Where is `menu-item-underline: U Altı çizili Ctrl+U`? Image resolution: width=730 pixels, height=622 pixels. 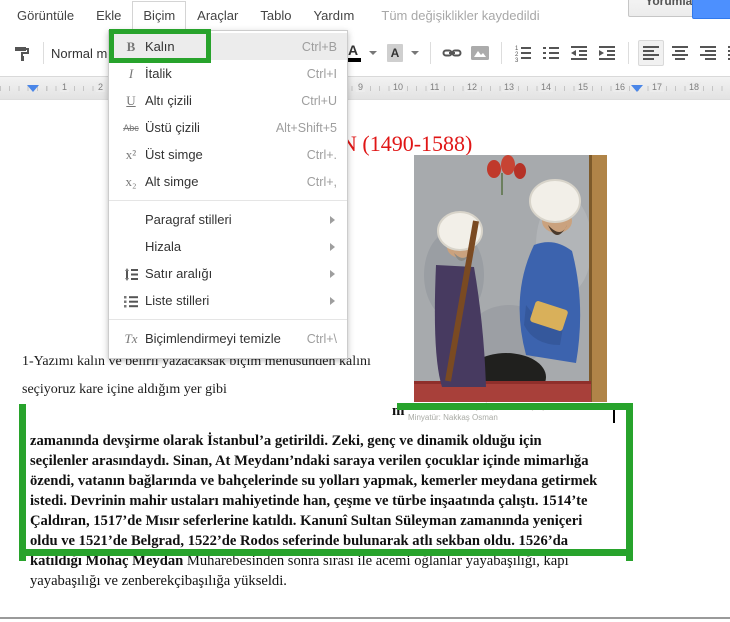 menu-item-underline: U Altı çizili Ctrl+U is located at coordinates (228, 100).